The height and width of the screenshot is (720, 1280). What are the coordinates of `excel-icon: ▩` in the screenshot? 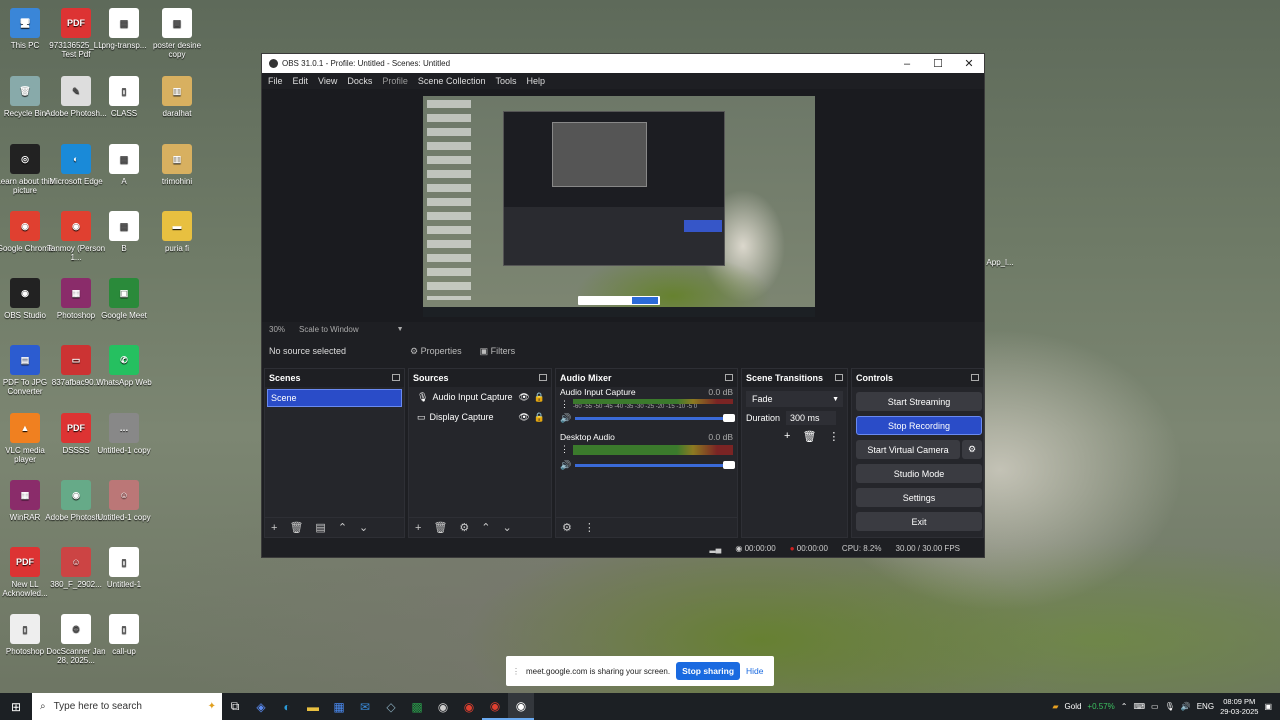 It's located at (417, 706).